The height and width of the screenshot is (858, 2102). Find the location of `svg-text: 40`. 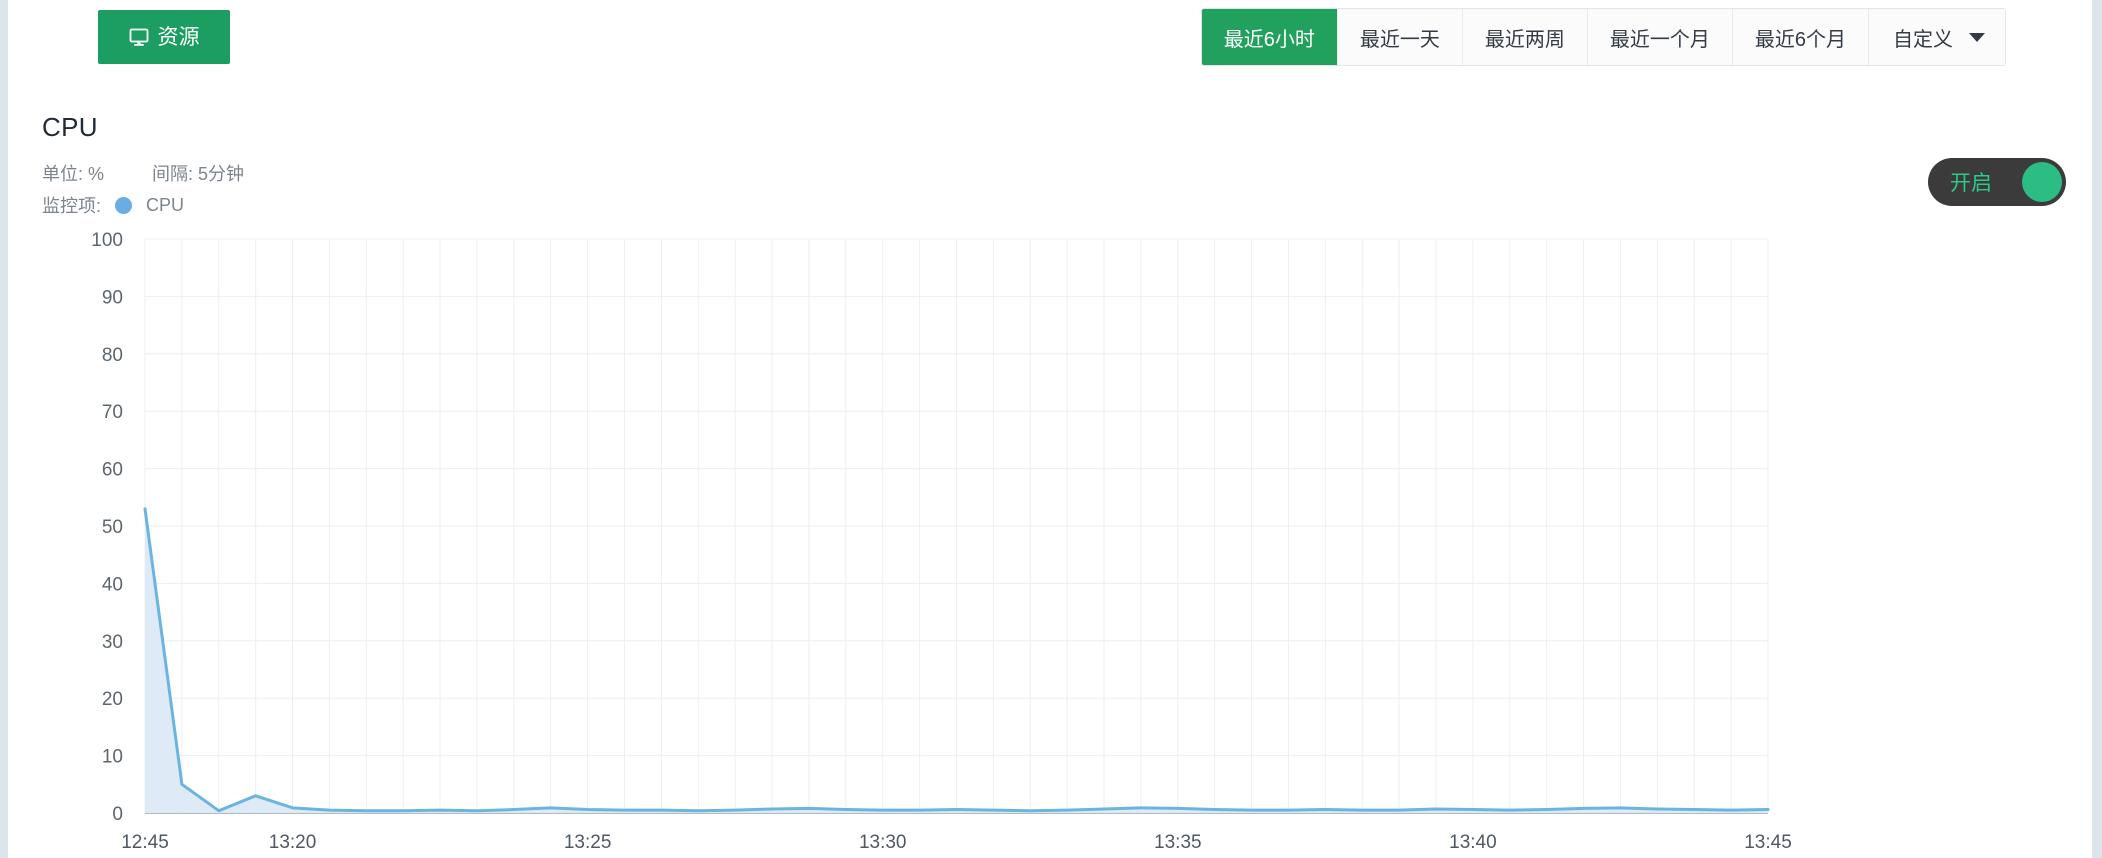

svg-text: 40 is located at coordinates (112, 584).